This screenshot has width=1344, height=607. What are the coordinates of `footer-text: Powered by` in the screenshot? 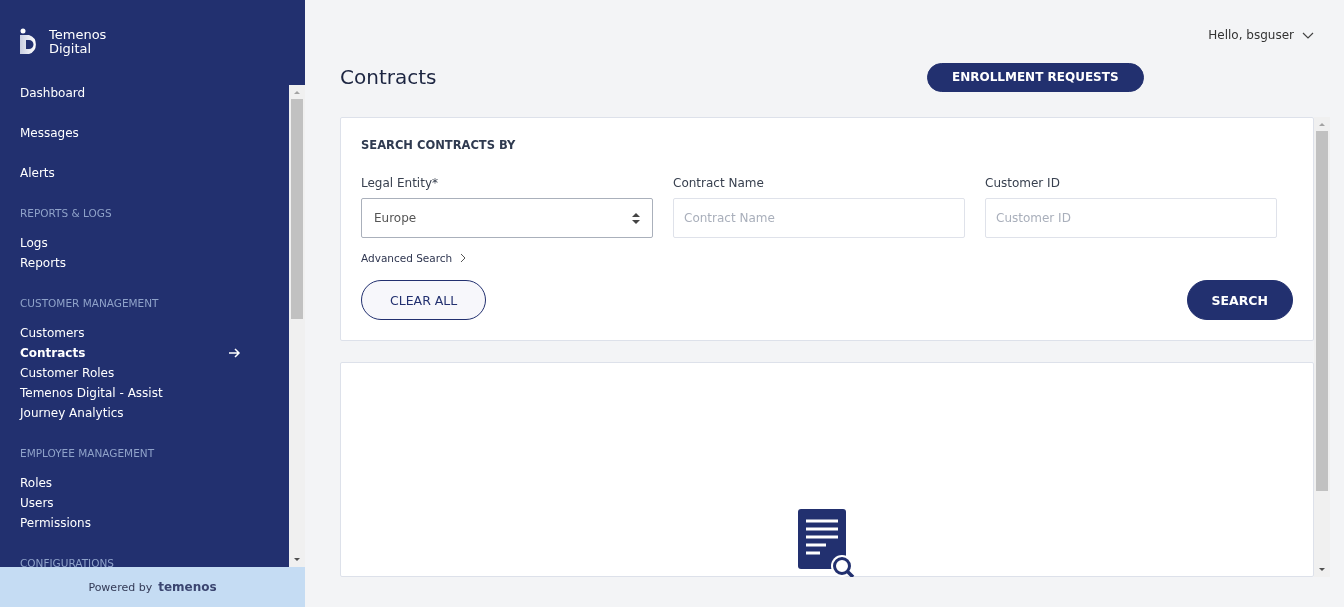 It's located at (120, 587).